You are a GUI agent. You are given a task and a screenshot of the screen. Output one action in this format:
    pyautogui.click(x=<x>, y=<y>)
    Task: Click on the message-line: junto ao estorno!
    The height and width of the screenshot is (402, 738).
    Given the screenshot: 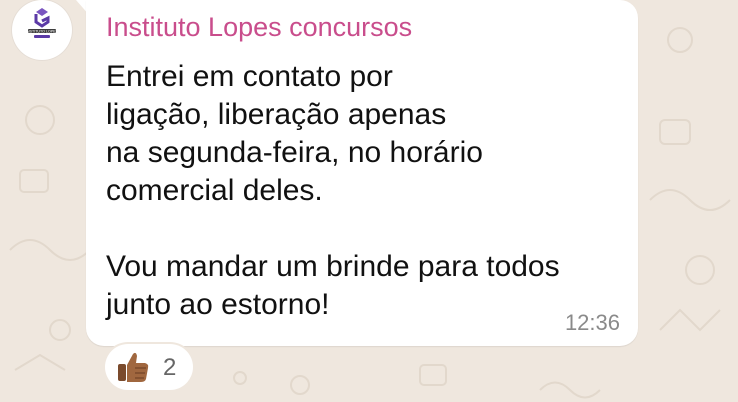 What is the action you would take?
    pyautogui.click(x=218, y=304)
    